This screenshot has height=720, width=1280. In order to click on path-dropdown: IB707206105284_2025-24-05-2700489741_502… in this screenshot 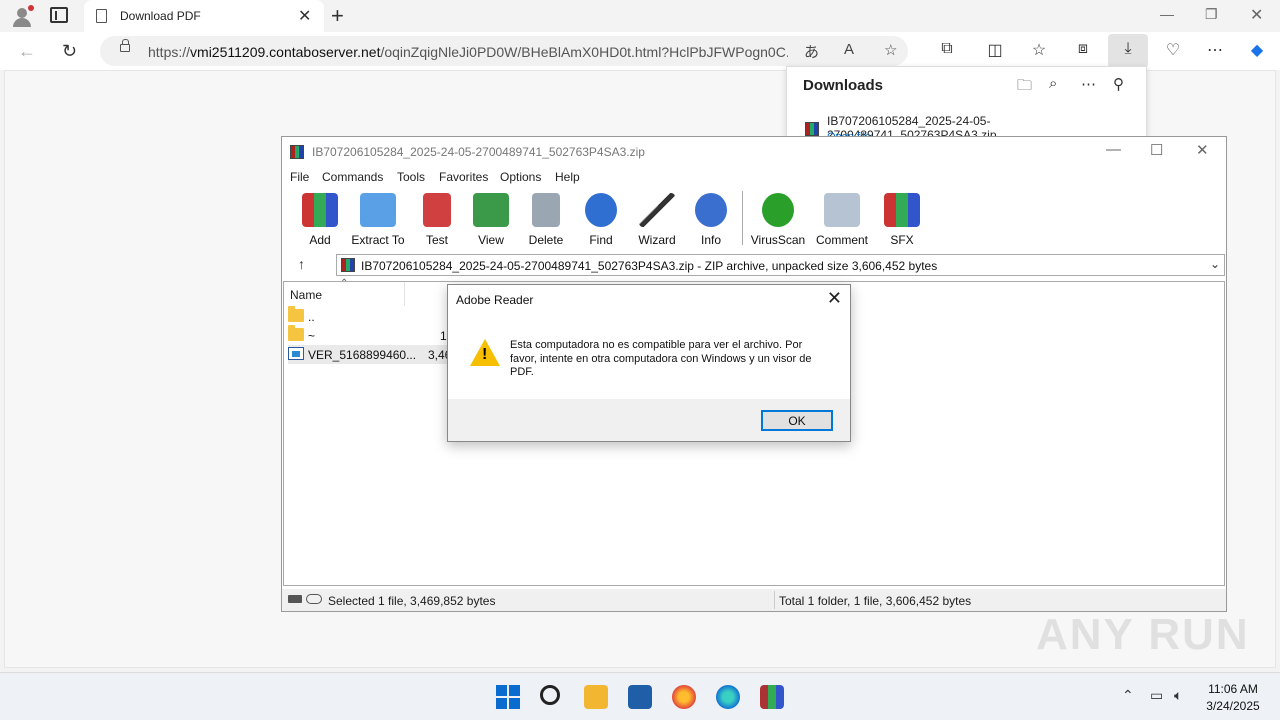, I will do `click(780, 265)`.